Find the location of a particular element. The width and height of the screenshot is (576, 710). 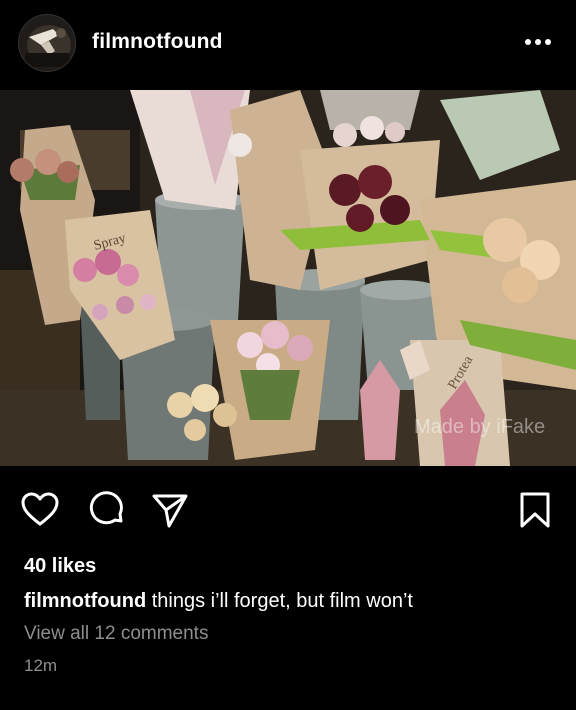

caption-username: filmnotfound is located at coordinates (85, 601).